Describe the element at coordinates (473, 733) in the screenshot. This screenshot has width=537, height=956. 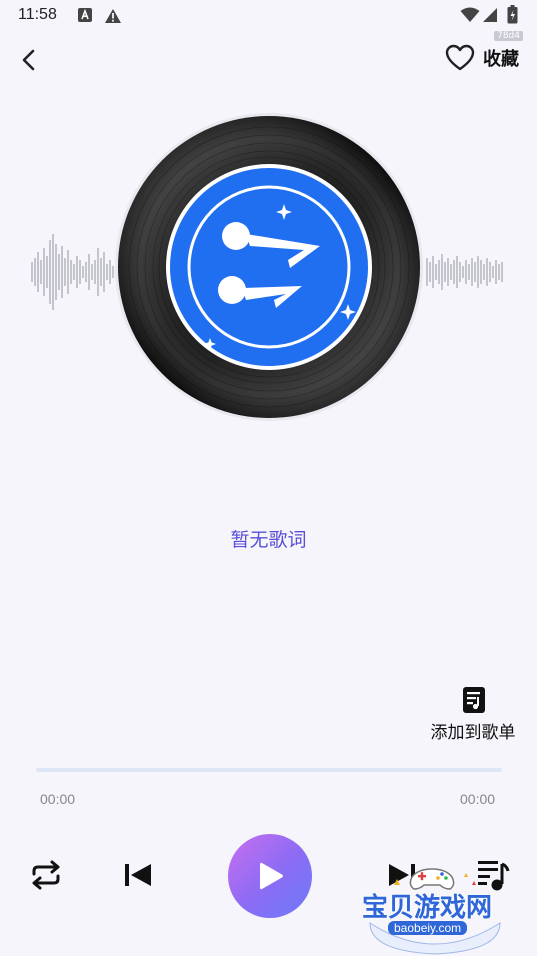
I see `add-to-playlist-label: 添加到歌单` at that location.